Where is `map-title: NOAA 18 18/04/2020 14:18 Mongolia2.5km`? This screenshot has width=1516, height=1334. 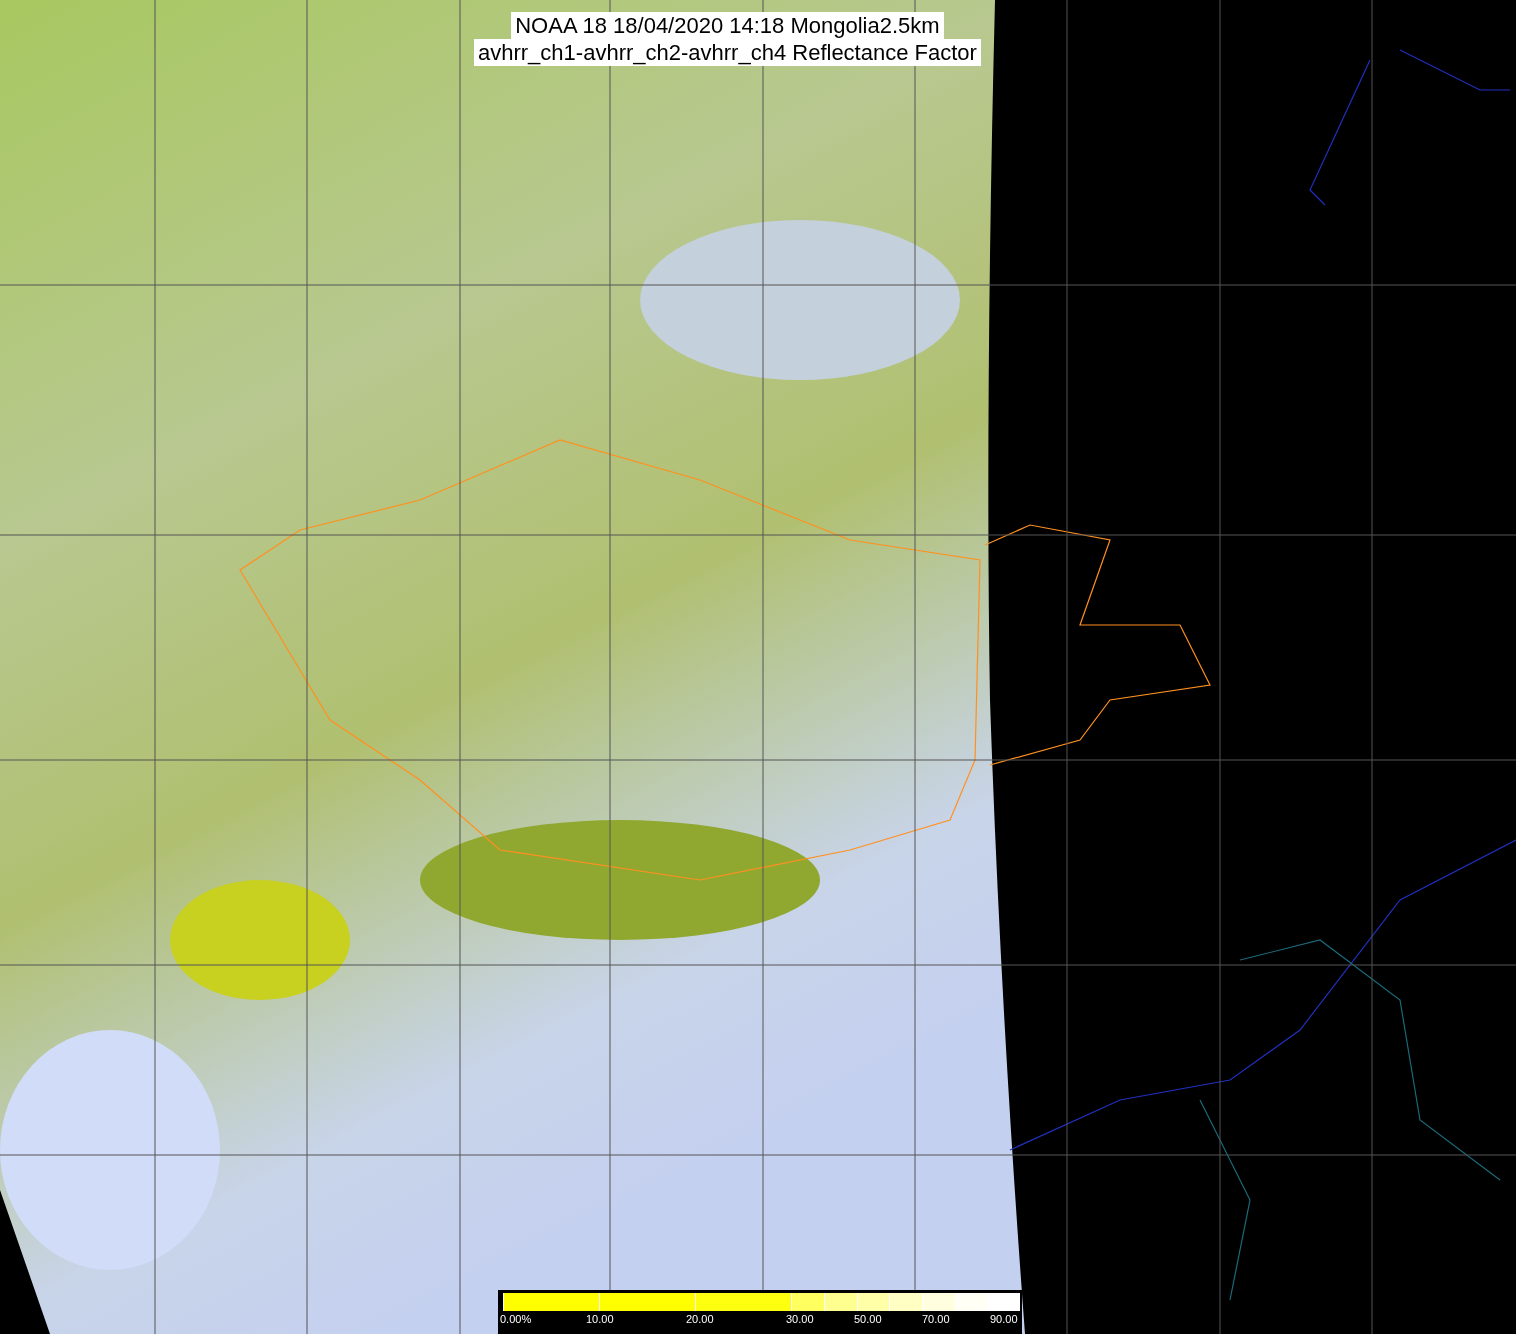 map-title: NOAA 18 18/04/2020 14:18 Mongolia2.5km is located at coordinates (727, 25).